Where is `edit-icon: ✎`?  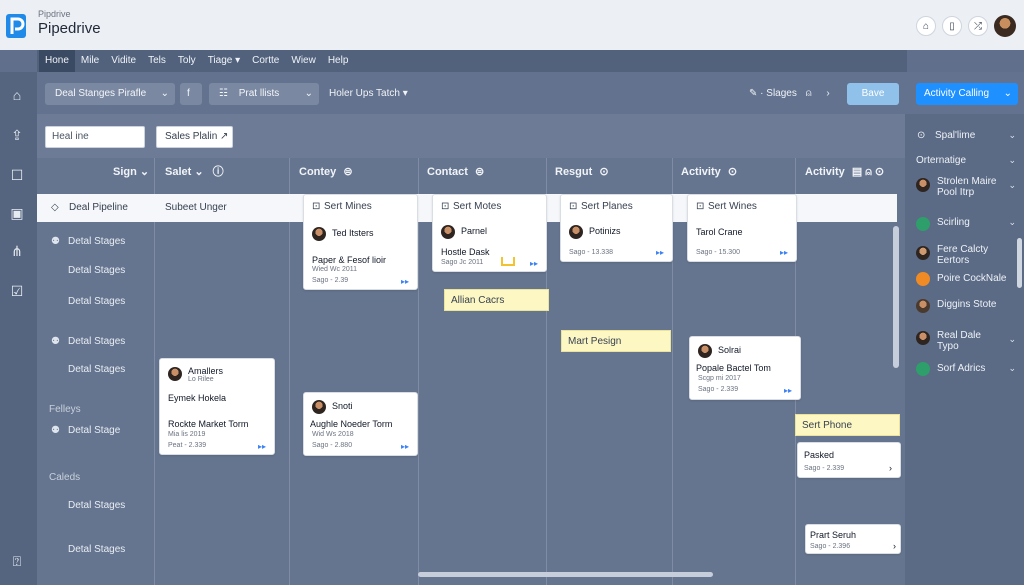 edit-icon: ✎ is located at coordinates (753, 93).